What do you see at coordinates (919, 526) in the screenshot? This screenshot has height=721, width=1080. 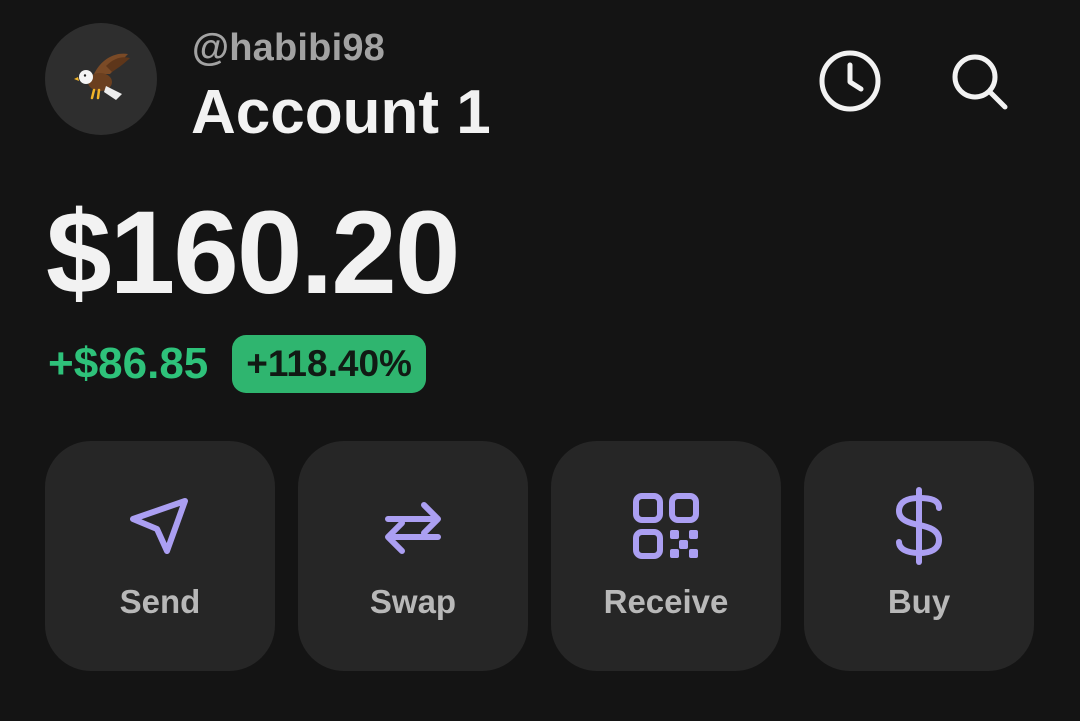 I see `dollar-icon` at bounding box center [919, 526].